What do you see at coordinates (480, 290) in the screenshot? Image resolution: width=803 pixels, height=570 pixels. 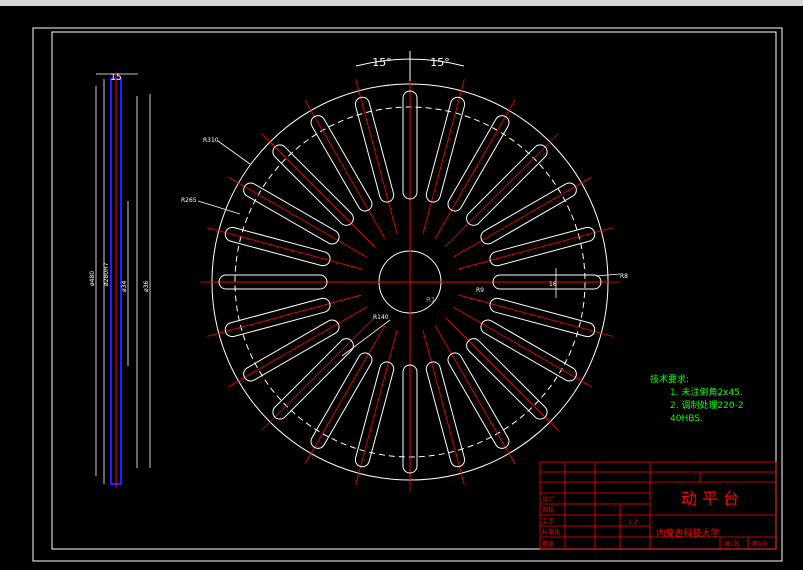 I see `label-r-slot: R9` at bounding box center [480, 290].